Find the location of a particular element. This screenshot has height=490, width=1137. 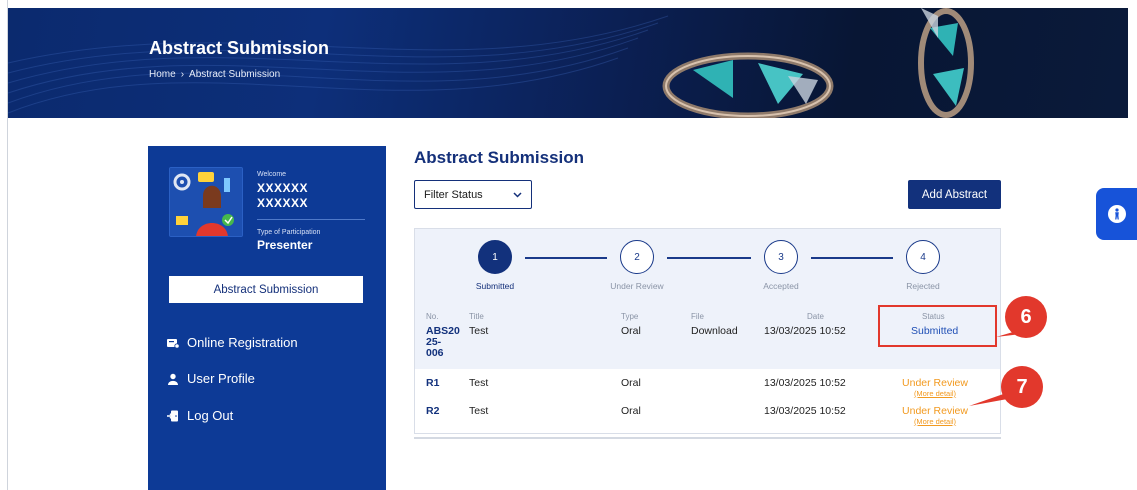

user-first-name: XXXXXX is located at coordinates (283, 188).